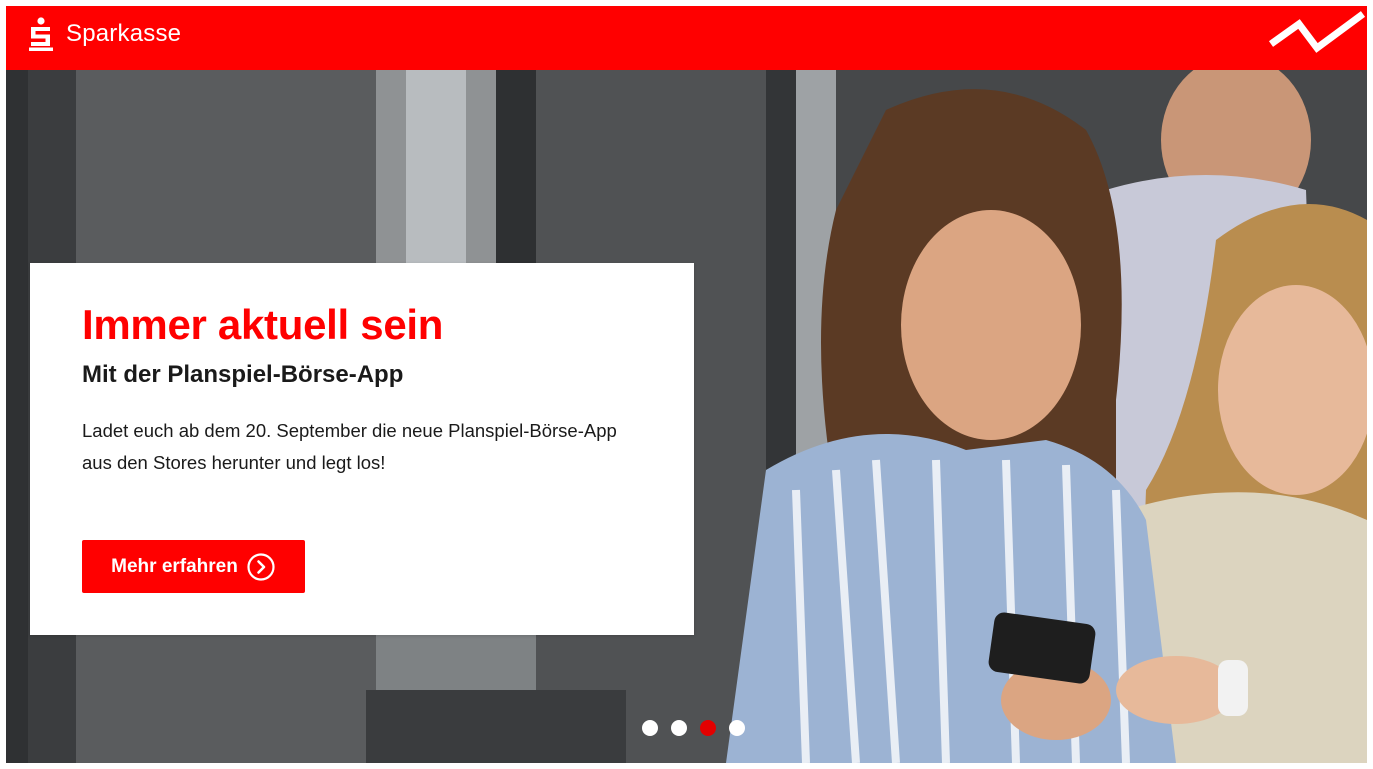 This screenshot has height=769, width=1373. What do you see at coordinates (41, 34) in the screenshot?
I see `sparkasse-s-icon` at bounding box center [41, 34].